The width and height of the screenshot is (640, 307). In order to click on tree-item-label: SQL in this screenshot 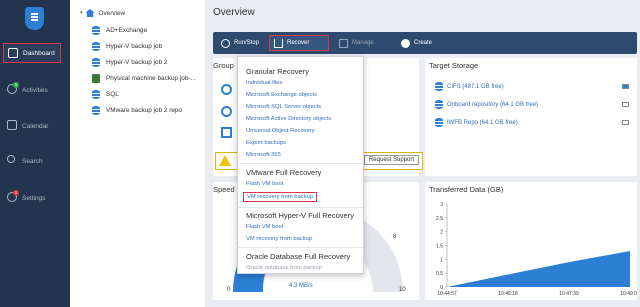, I will do `click(112, 94)`.